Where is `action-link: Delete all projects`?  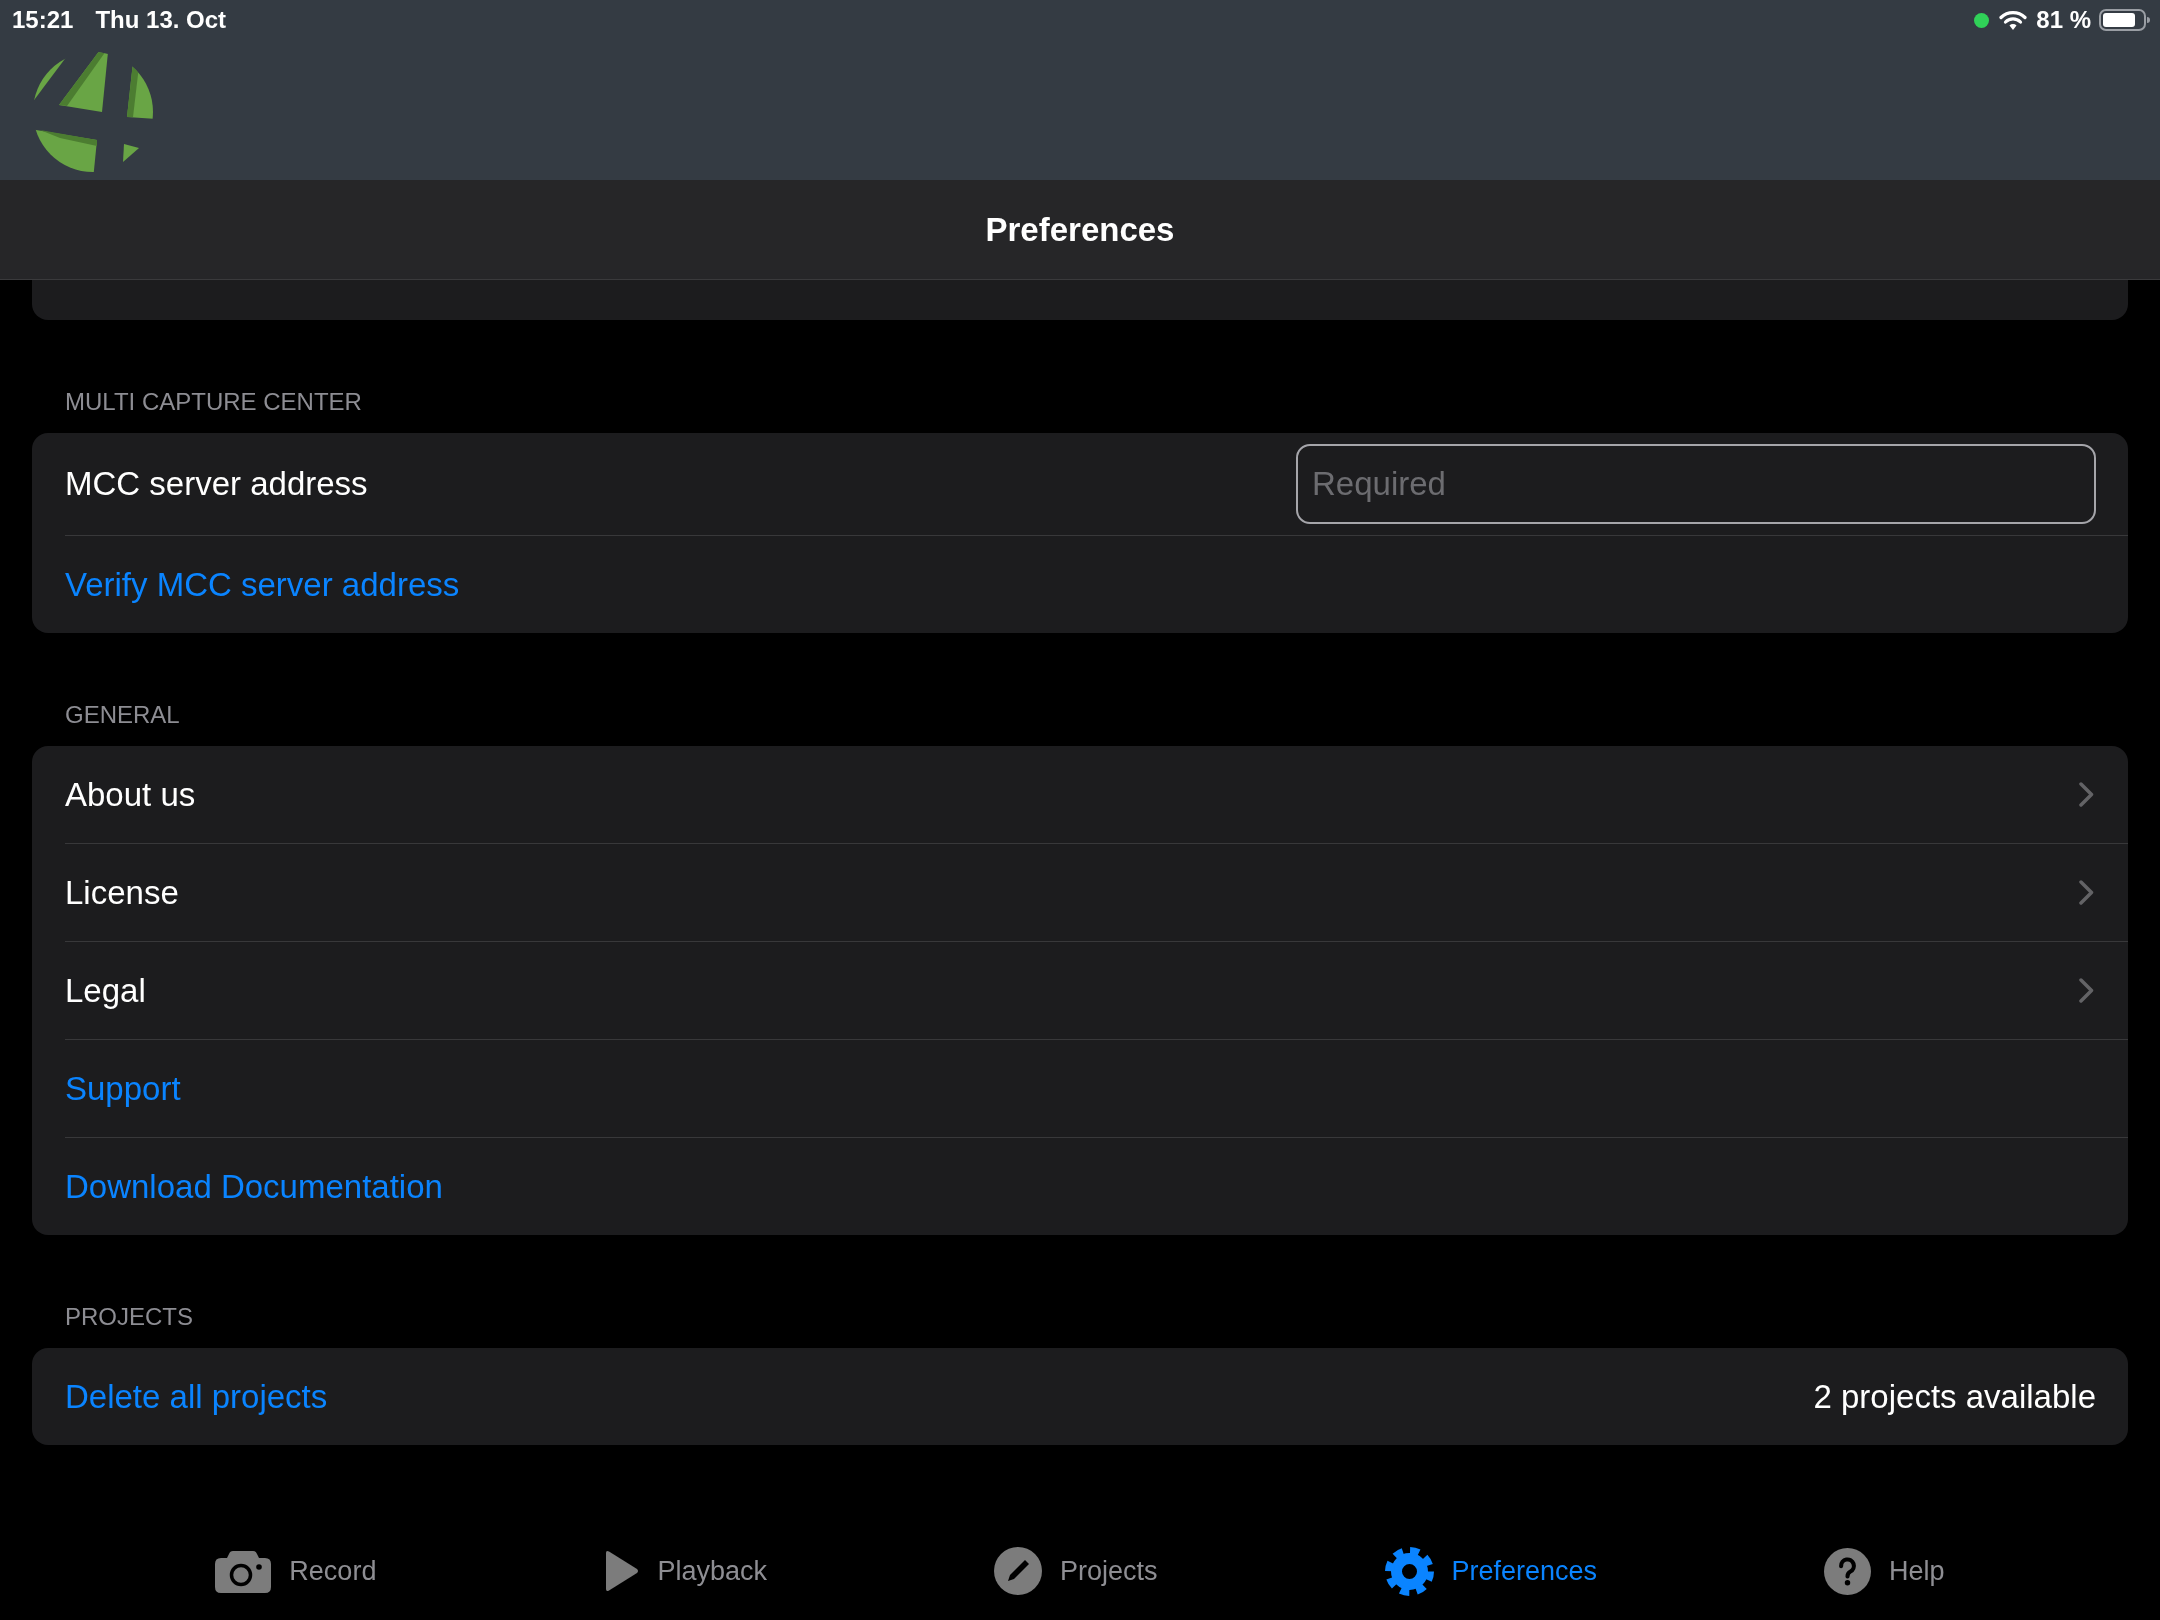
action-link: Delete all projects is located at coordinates (196, 1396).